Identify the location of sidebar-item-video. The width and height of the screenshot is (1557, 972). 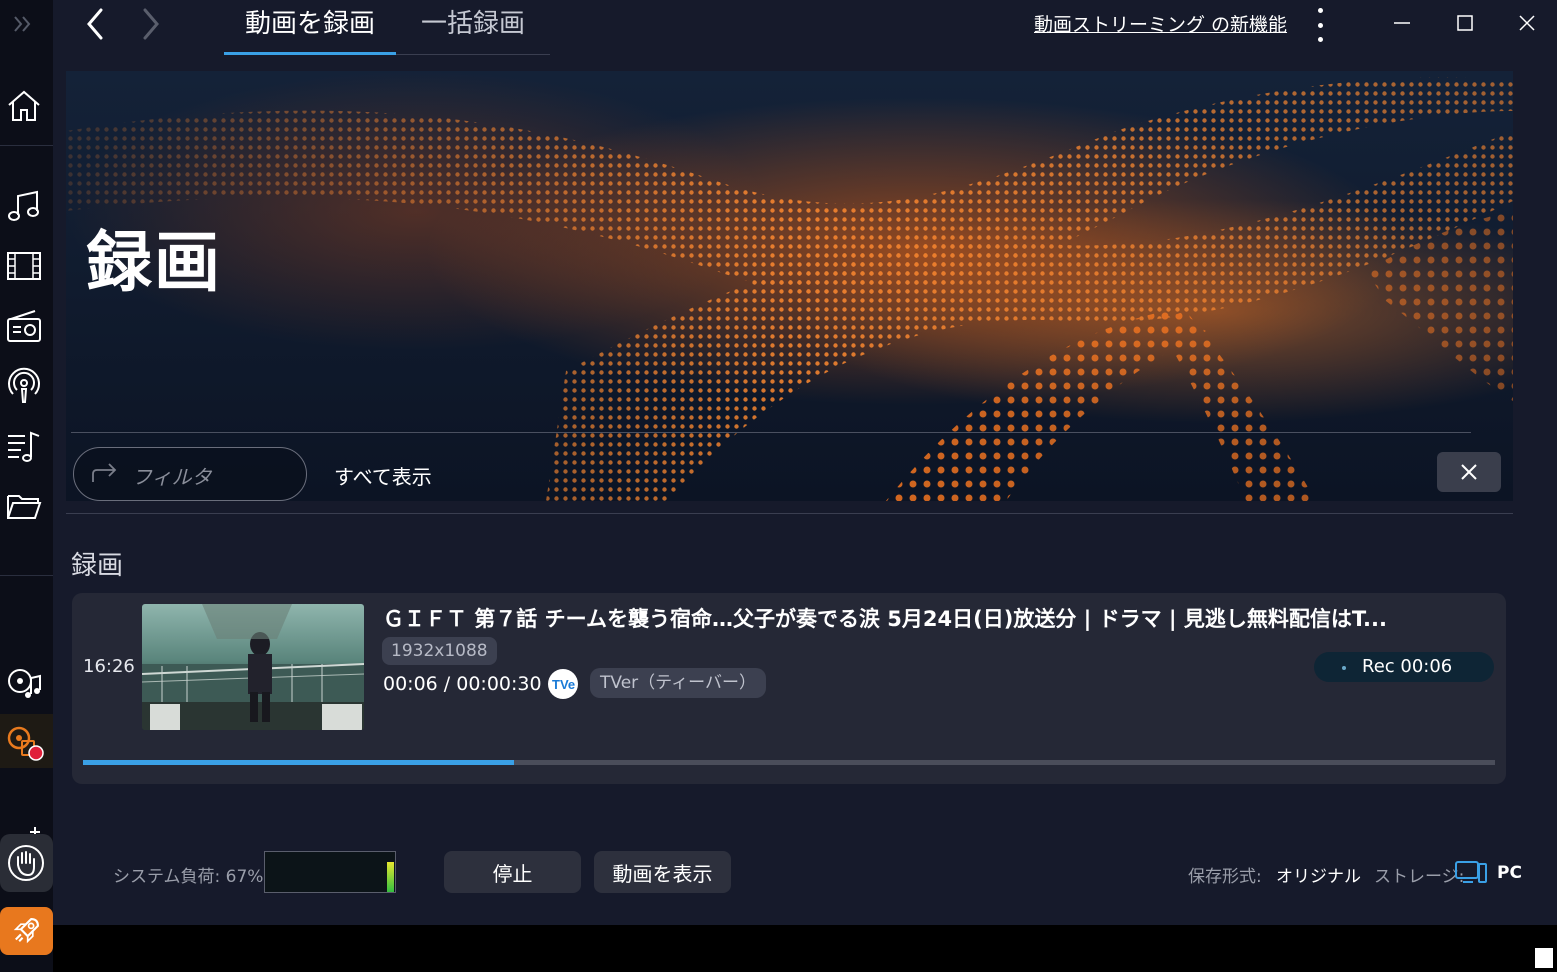
(24, 266).